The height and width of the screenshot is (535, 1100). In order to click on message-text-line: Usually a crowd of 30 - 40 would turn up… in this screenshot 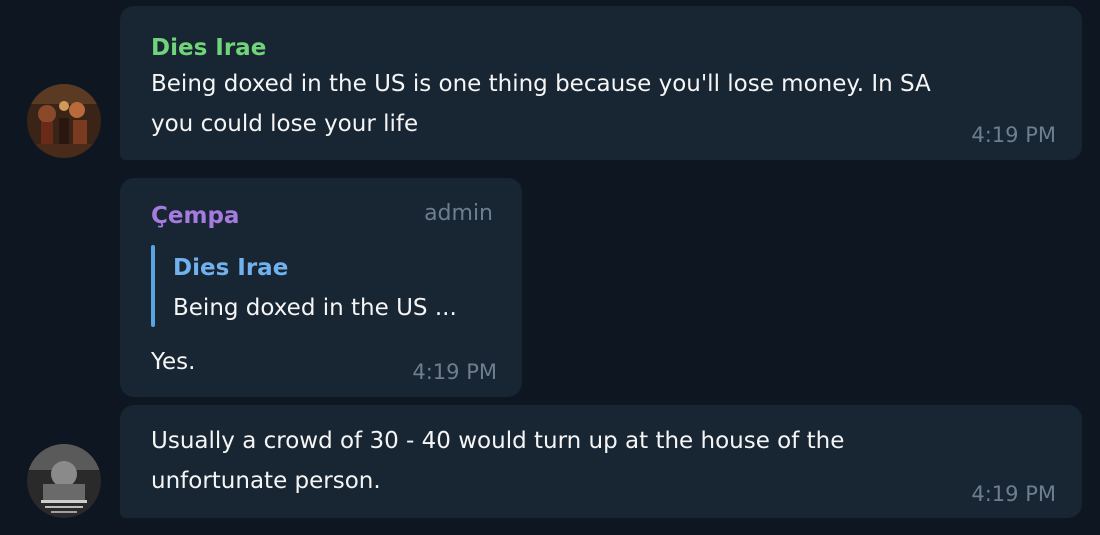, I will do `click(498, 441)`.